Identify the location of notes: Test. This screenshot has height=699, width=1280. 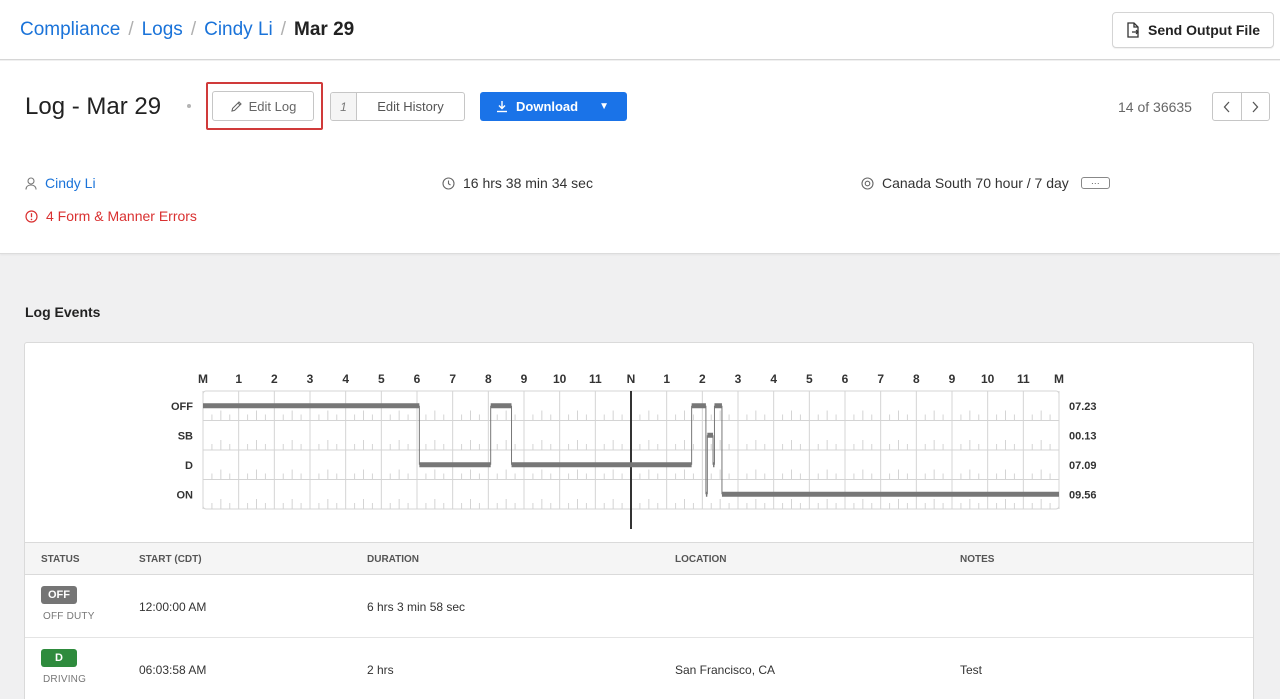
(971, 670).